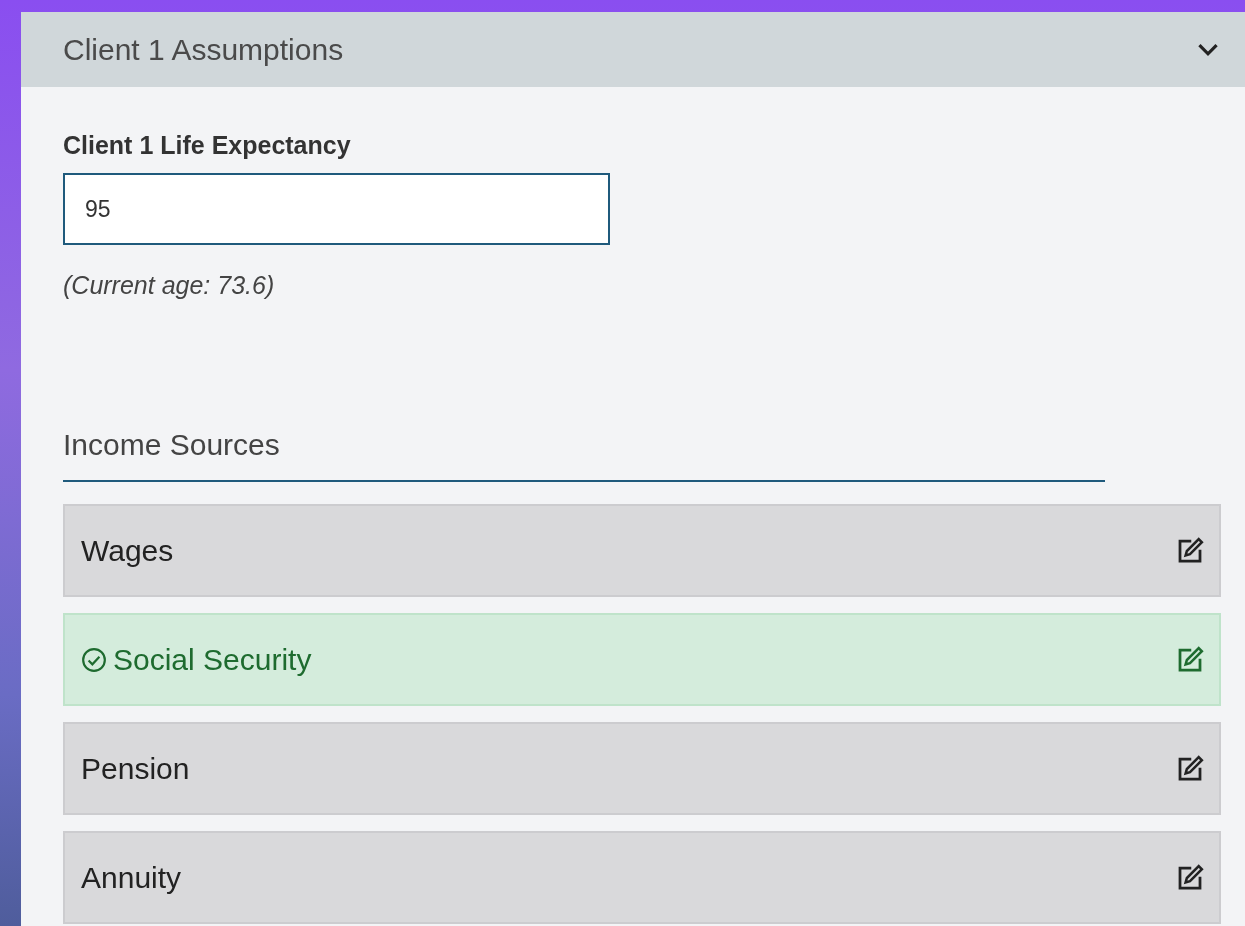 Image resolution: width=1245 pixels, height=926 pixels. I want to click on income-source-row: Social Security, so click(642, 659).